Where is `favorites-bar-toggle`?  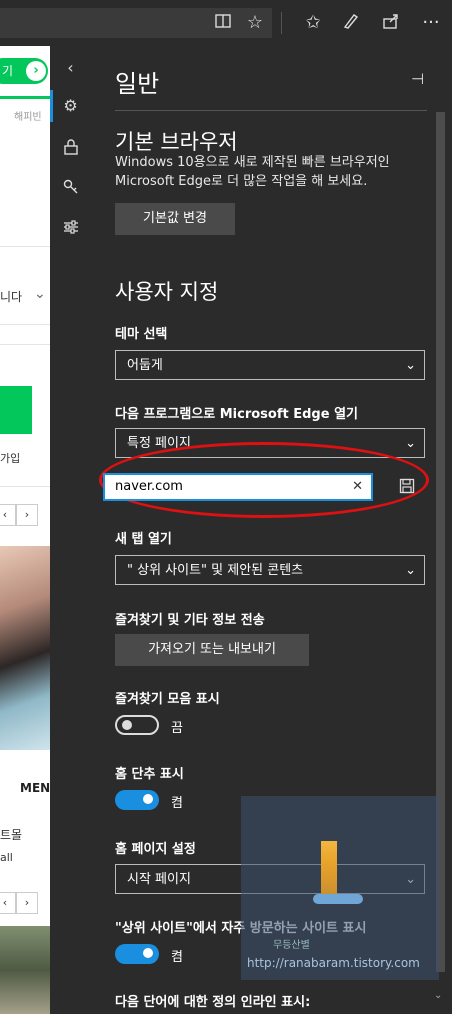 favorites-bar-toggle is located at coordinates (137, 725).